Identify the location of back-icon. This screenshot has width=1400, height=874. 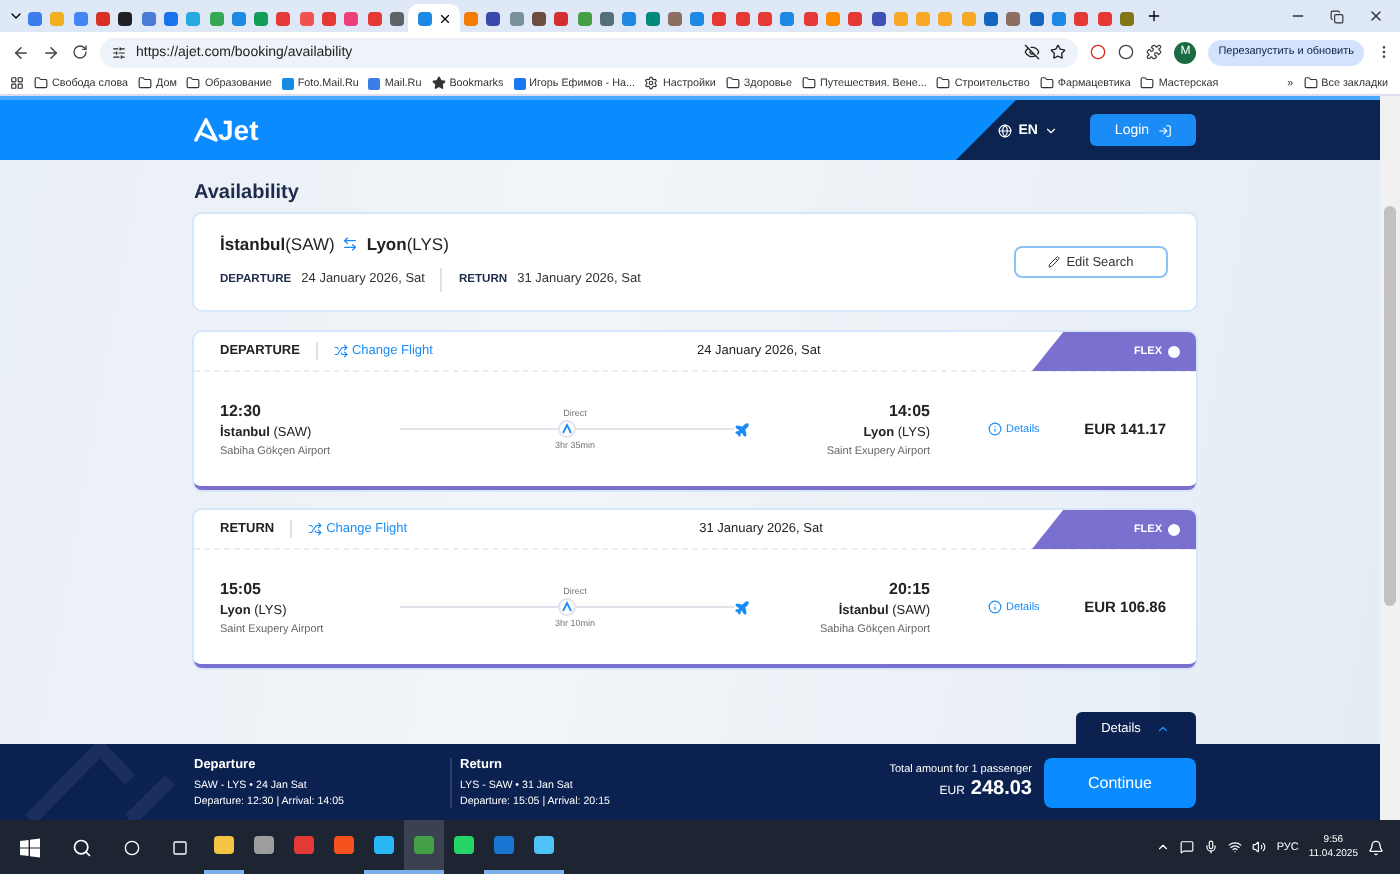
(21, 52).